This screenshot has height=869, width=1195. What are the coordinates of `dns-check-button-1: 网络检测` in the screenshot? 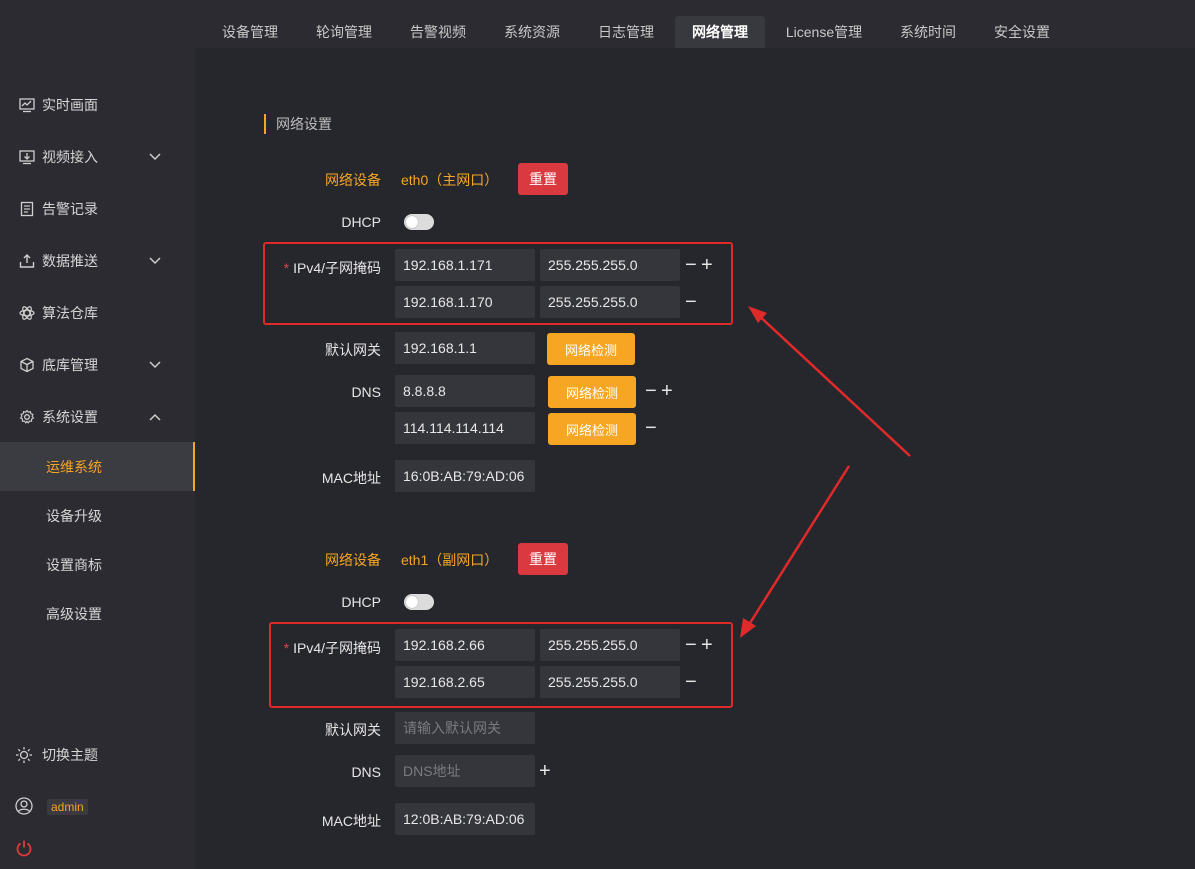 It's located at (592, 392).